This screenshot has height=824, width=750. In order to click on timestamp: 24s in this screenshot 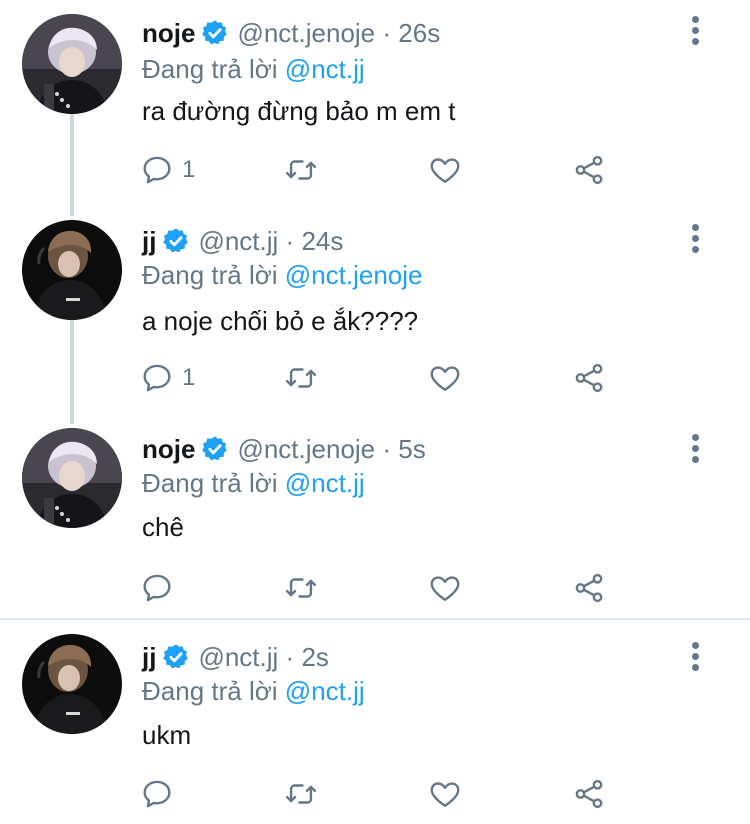, I will do `click(322, 241)`.